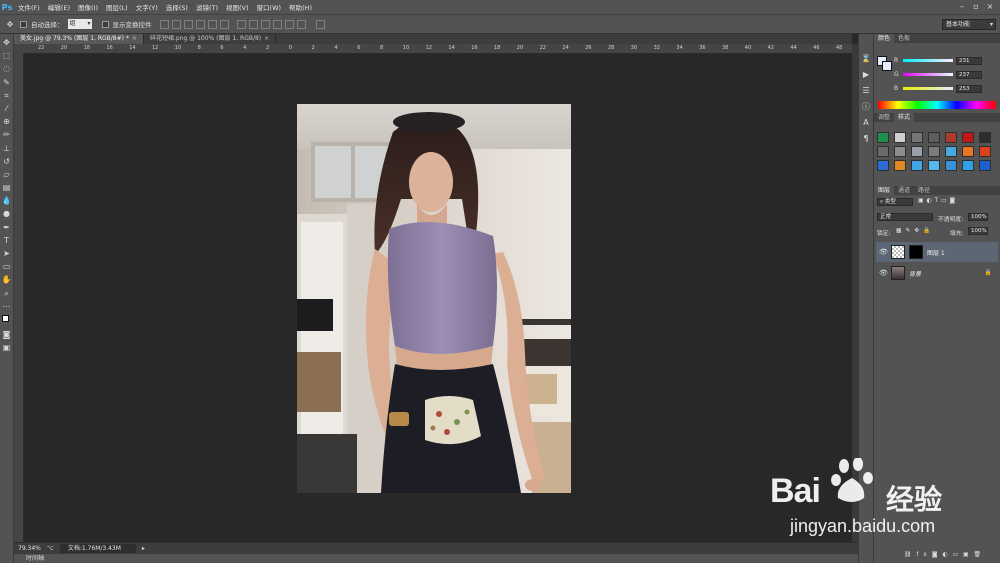 The image size is (1000, 563). I want to click on menu-edit: 编辑(E), so click(59, 7).